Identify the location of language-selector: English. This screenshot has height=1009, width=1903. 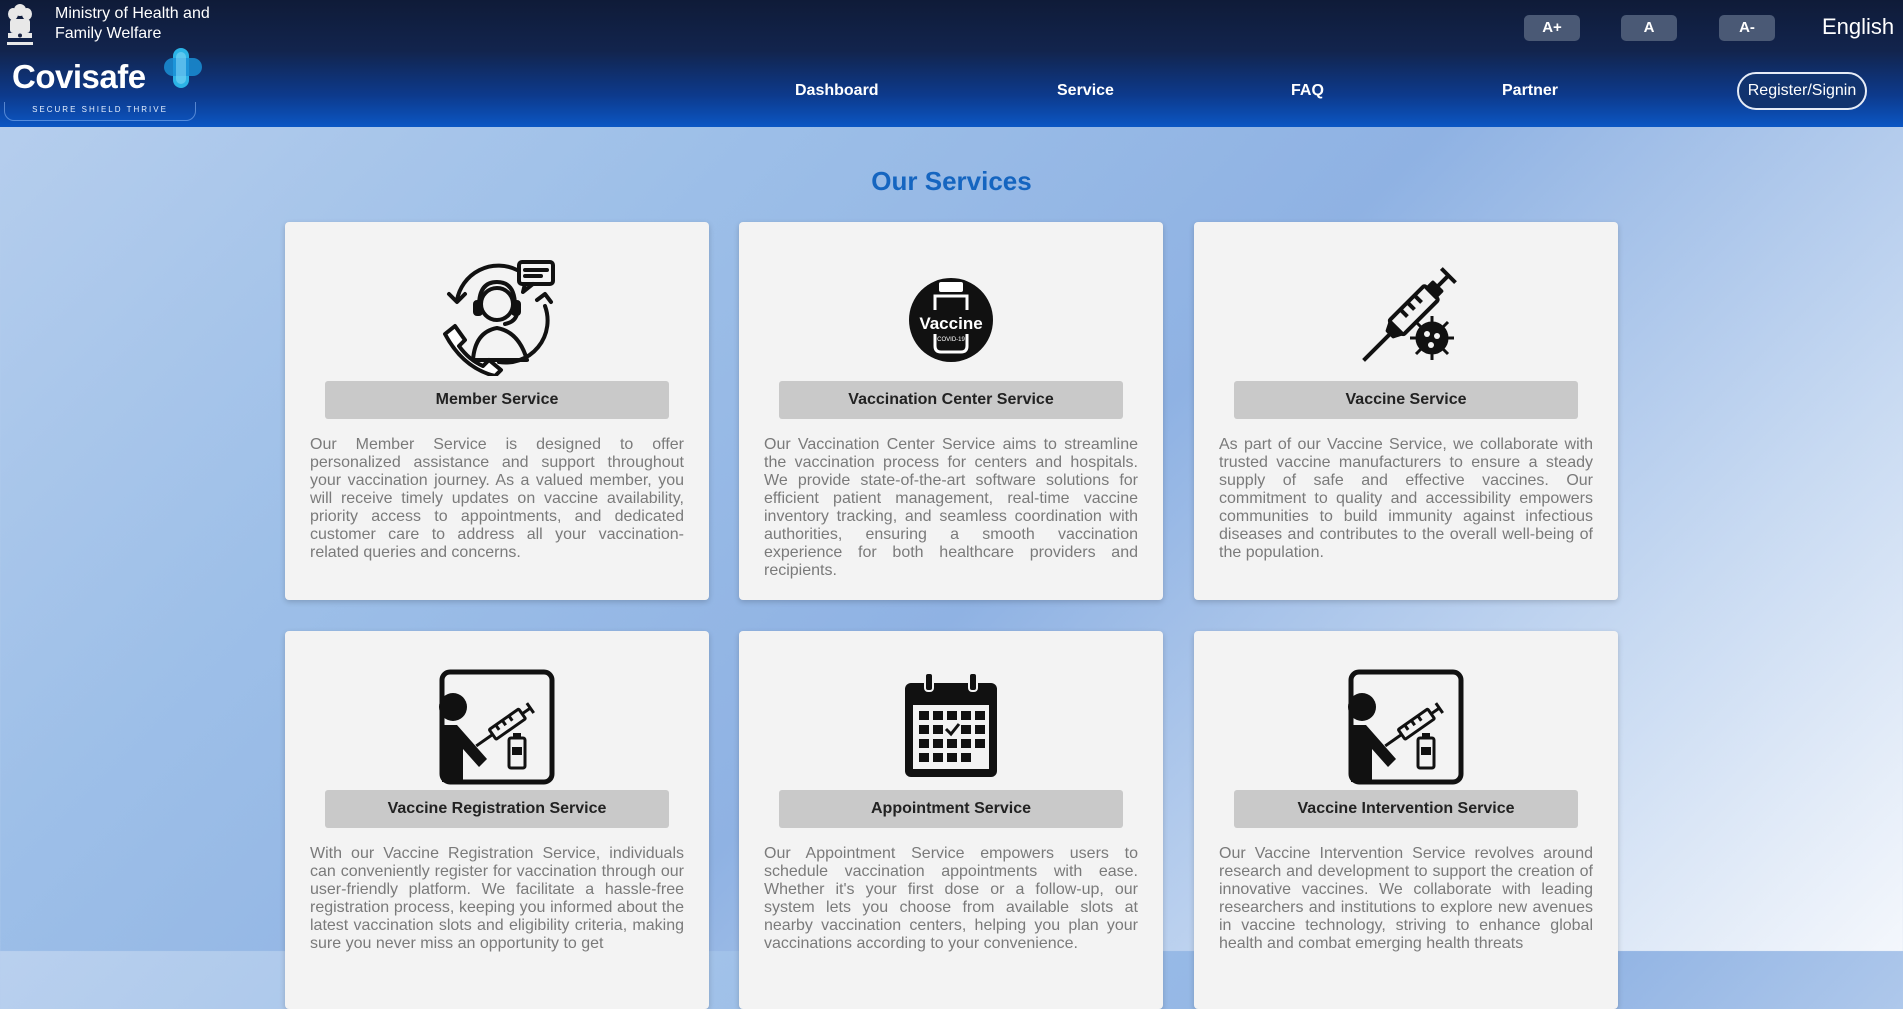
(1858, 27).